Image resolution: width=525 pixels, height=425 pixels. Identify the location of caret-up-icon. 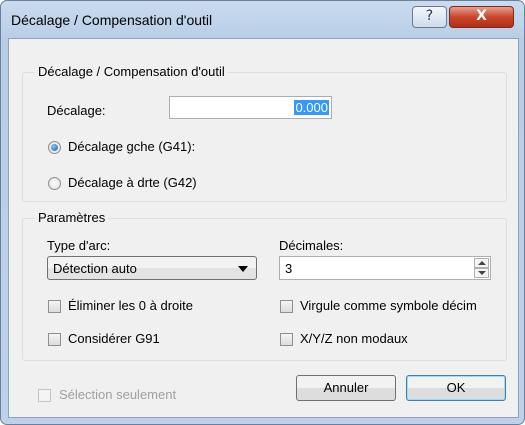
(482, 263).